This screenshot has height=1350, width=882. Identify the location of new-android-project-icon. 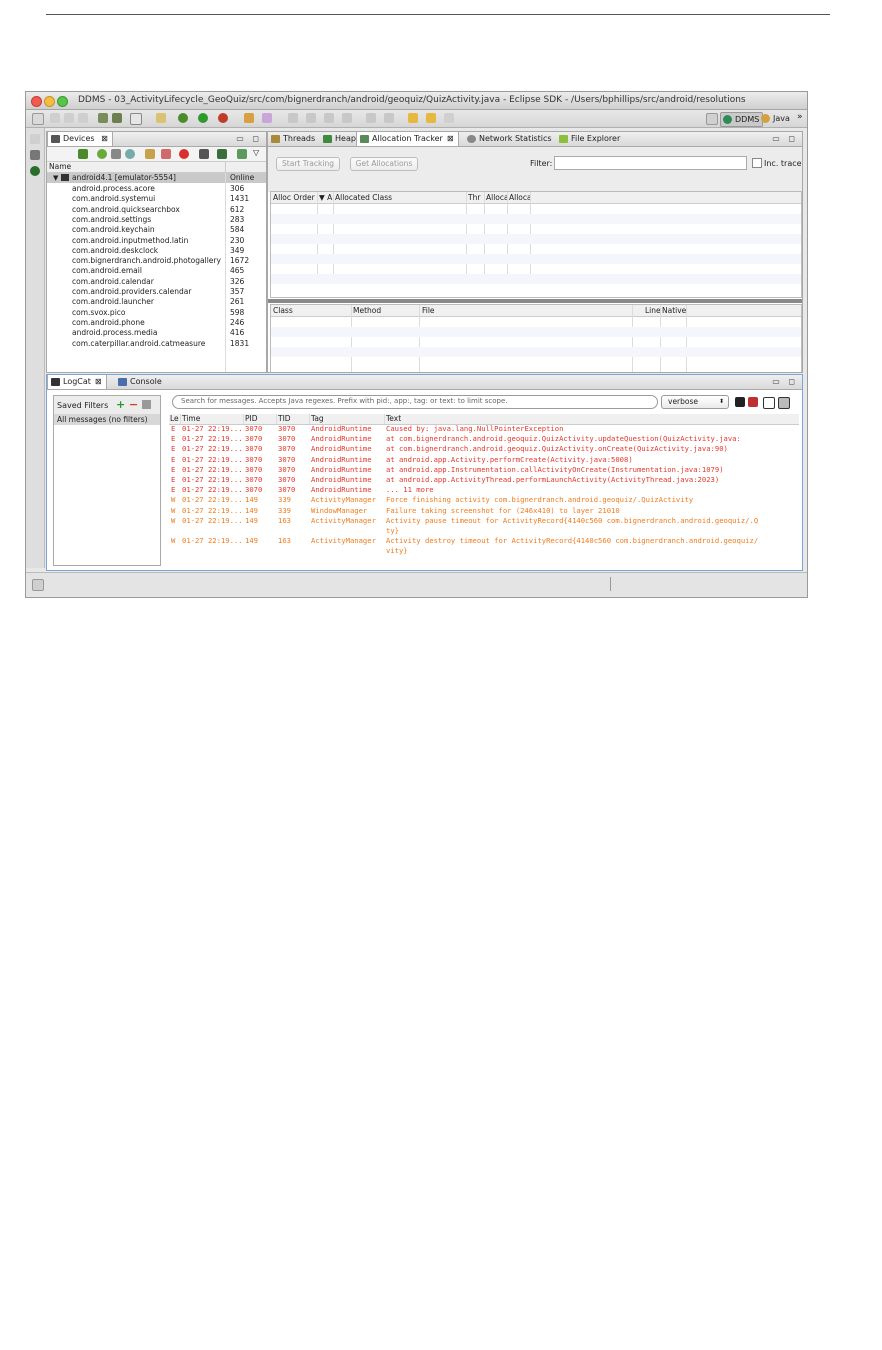
(161, 118).